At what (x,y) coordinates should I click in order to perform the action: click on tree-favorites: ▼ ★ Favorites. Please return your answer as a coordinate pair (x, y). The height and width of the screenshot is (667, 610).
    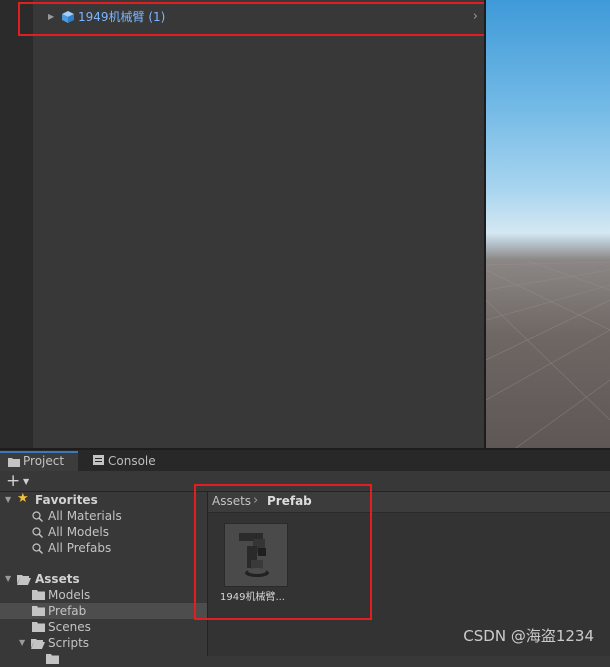
    Looking at the image, I should click on (103, 499).